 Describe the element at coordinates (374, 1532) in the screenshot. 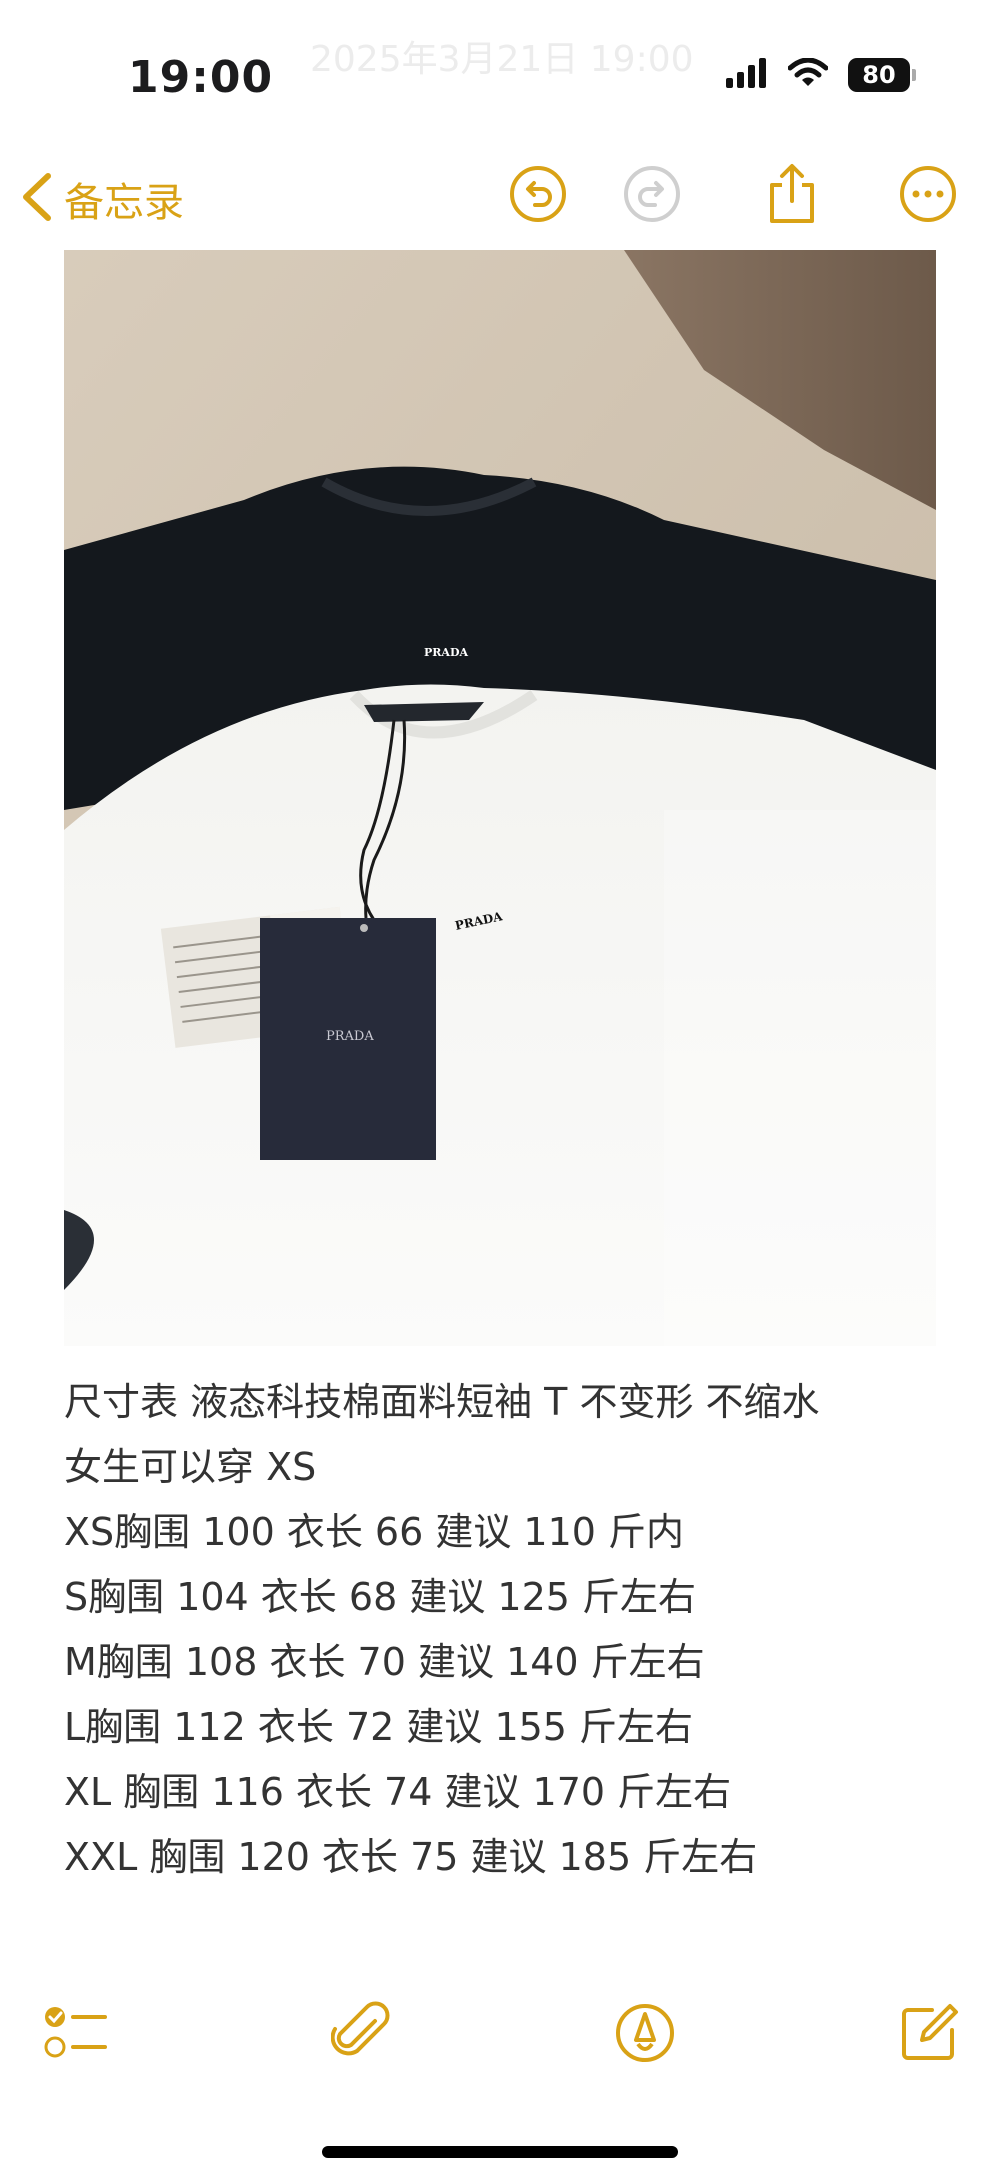

I see `note-line: XS胸围 100 衣长 66 建议 110 斤内` at that location.